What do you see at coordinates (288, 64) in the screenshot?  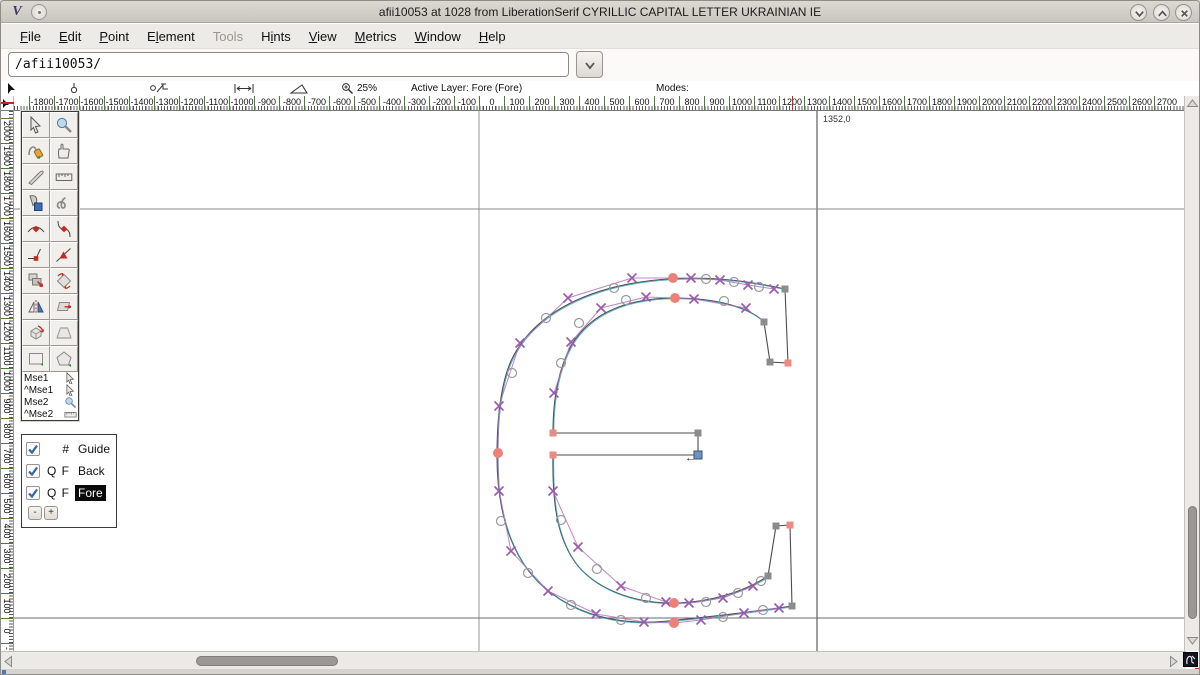 I see `glyph-name-input` at bounding box center [288, 64].